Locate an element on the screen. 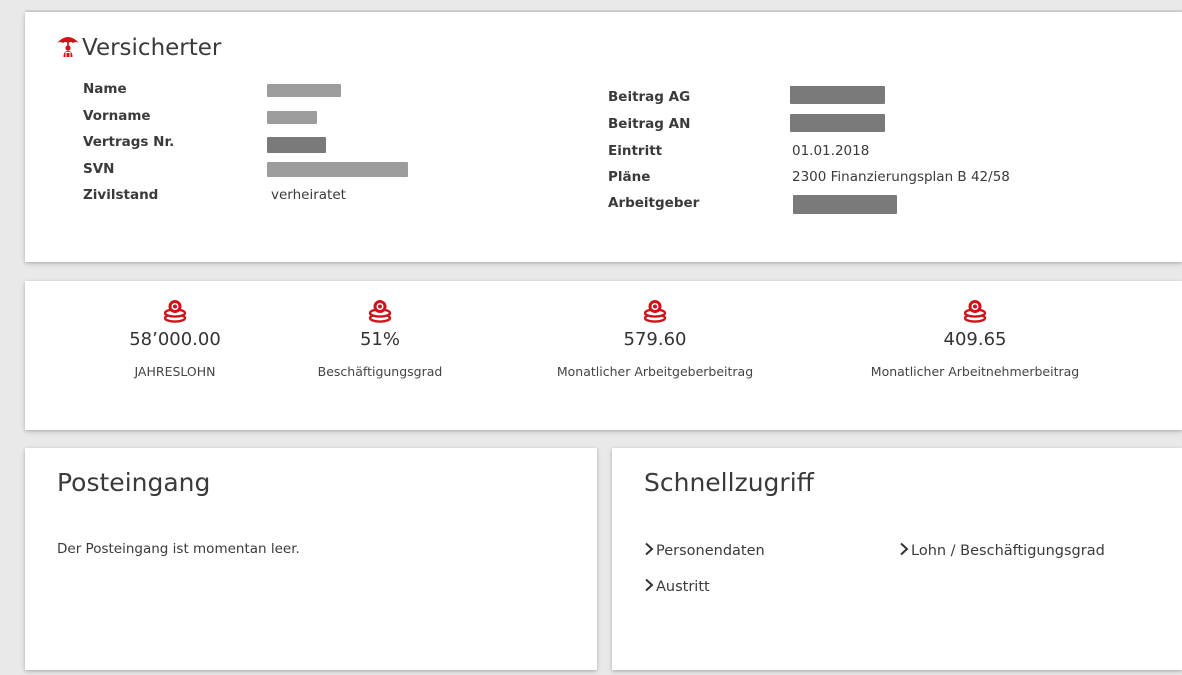 This screenshot has height=675, width=1182. kpi-value: 409.65 is located at coordinates (975, 339).